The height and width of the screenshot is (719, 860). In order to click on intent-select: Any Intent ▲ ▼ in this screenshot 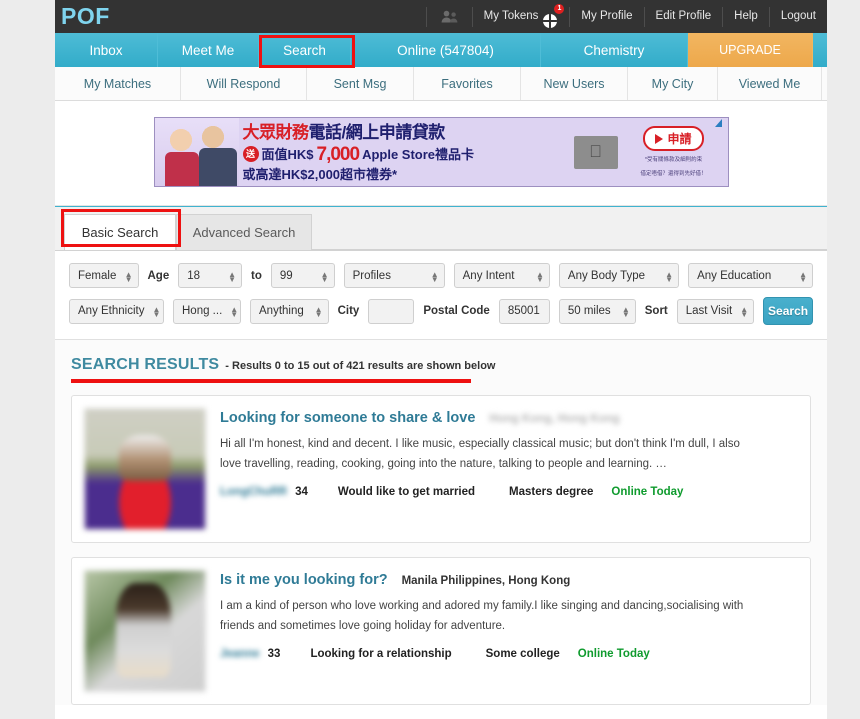, I will do `click(501, 275)`.